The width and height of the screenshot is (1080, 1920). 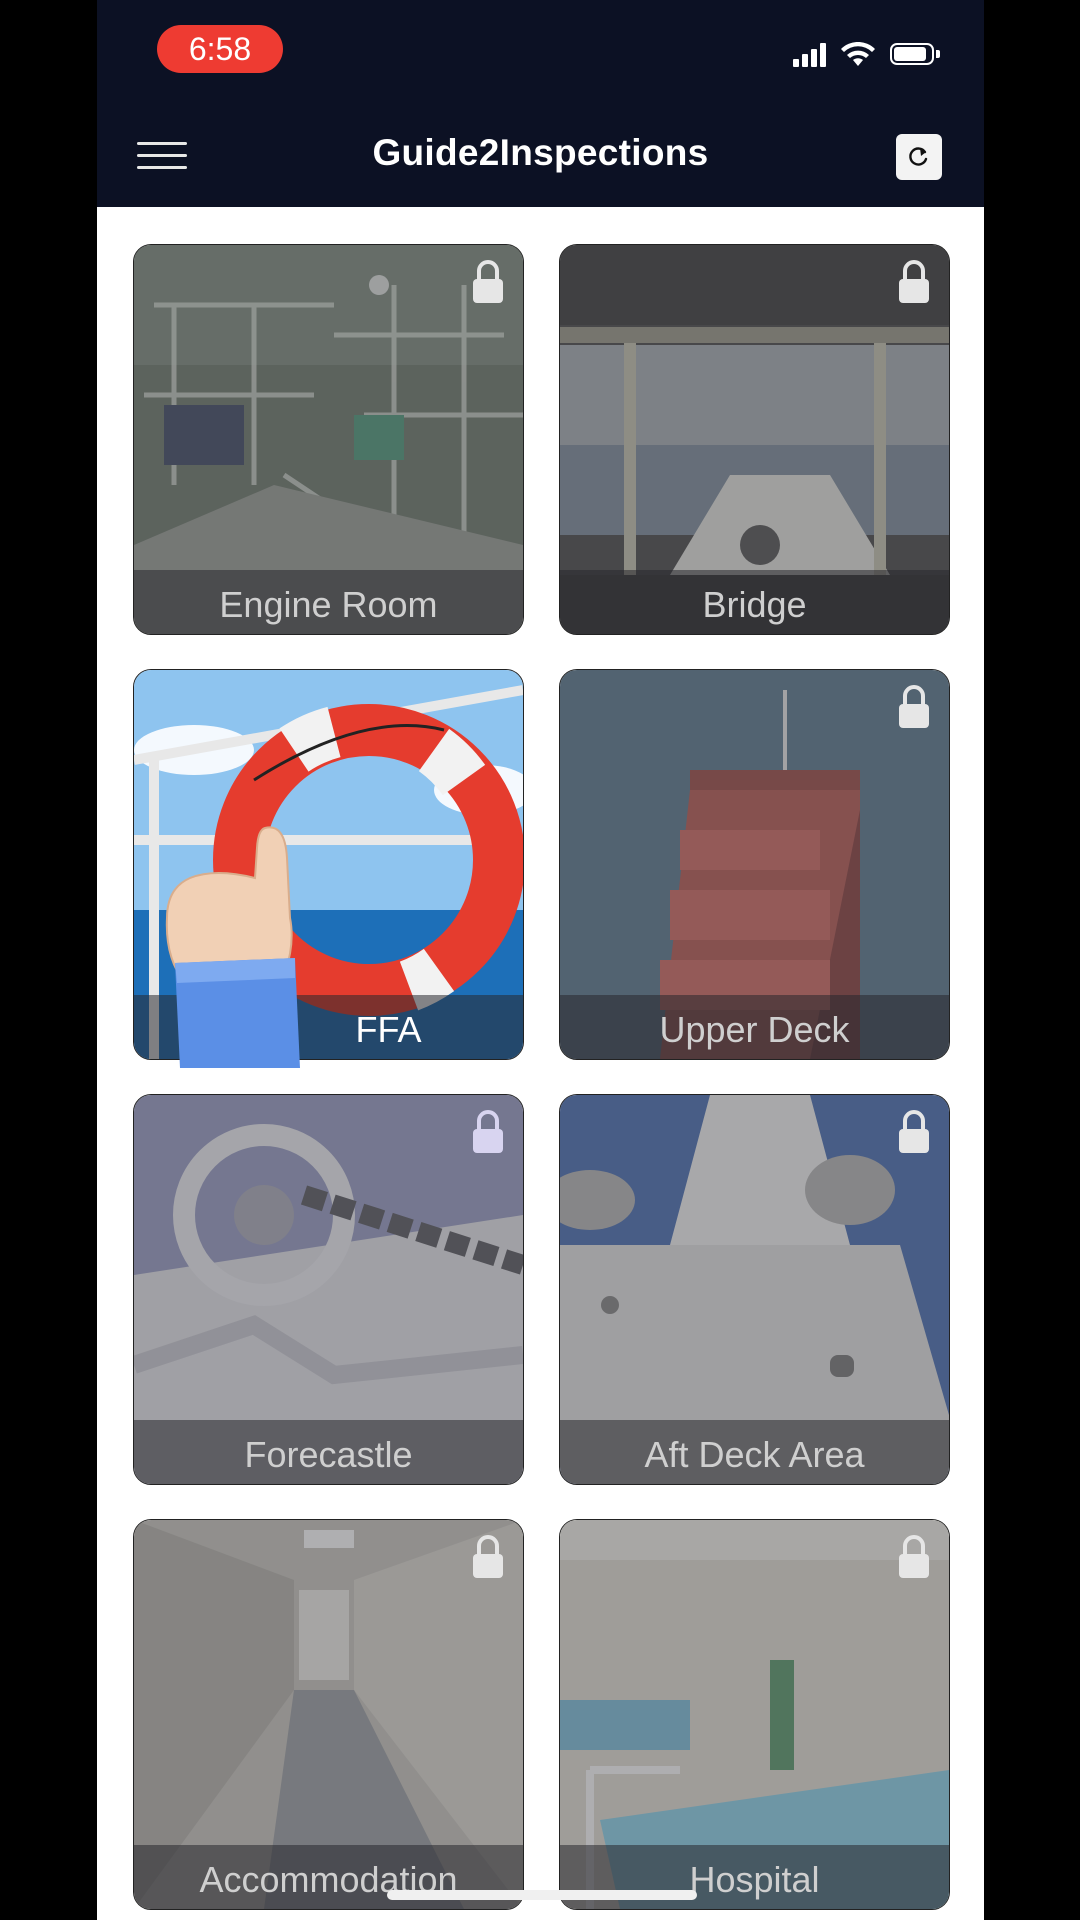 What do you see at coordinates (858, 54) in the screenshot?
I see `wifi-icon` at bounding box center [858, 54].